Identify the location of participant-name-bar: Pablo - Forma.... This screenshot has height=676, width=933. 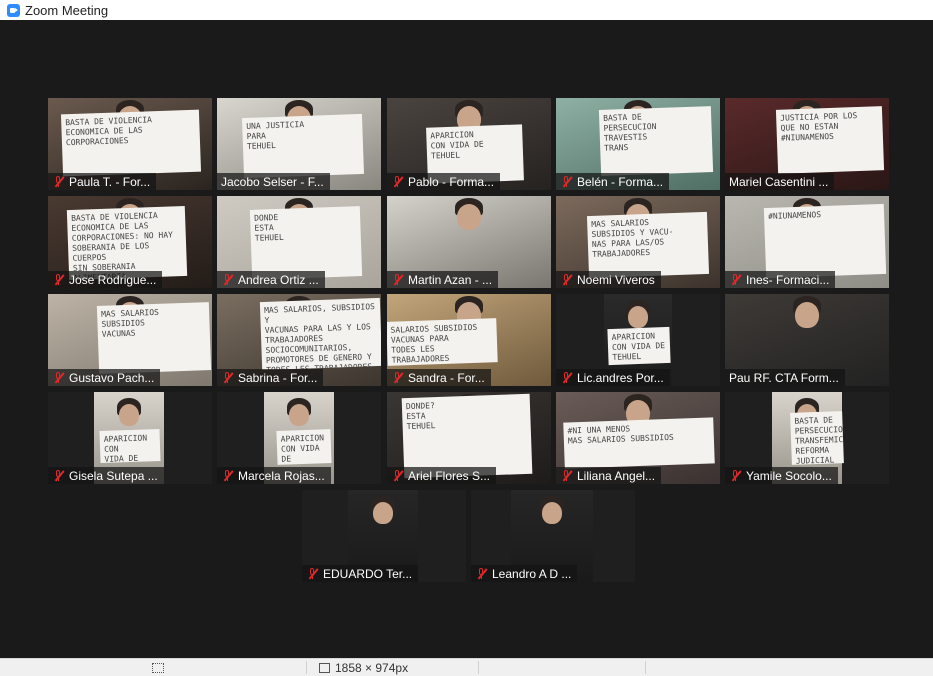
(444, 181).